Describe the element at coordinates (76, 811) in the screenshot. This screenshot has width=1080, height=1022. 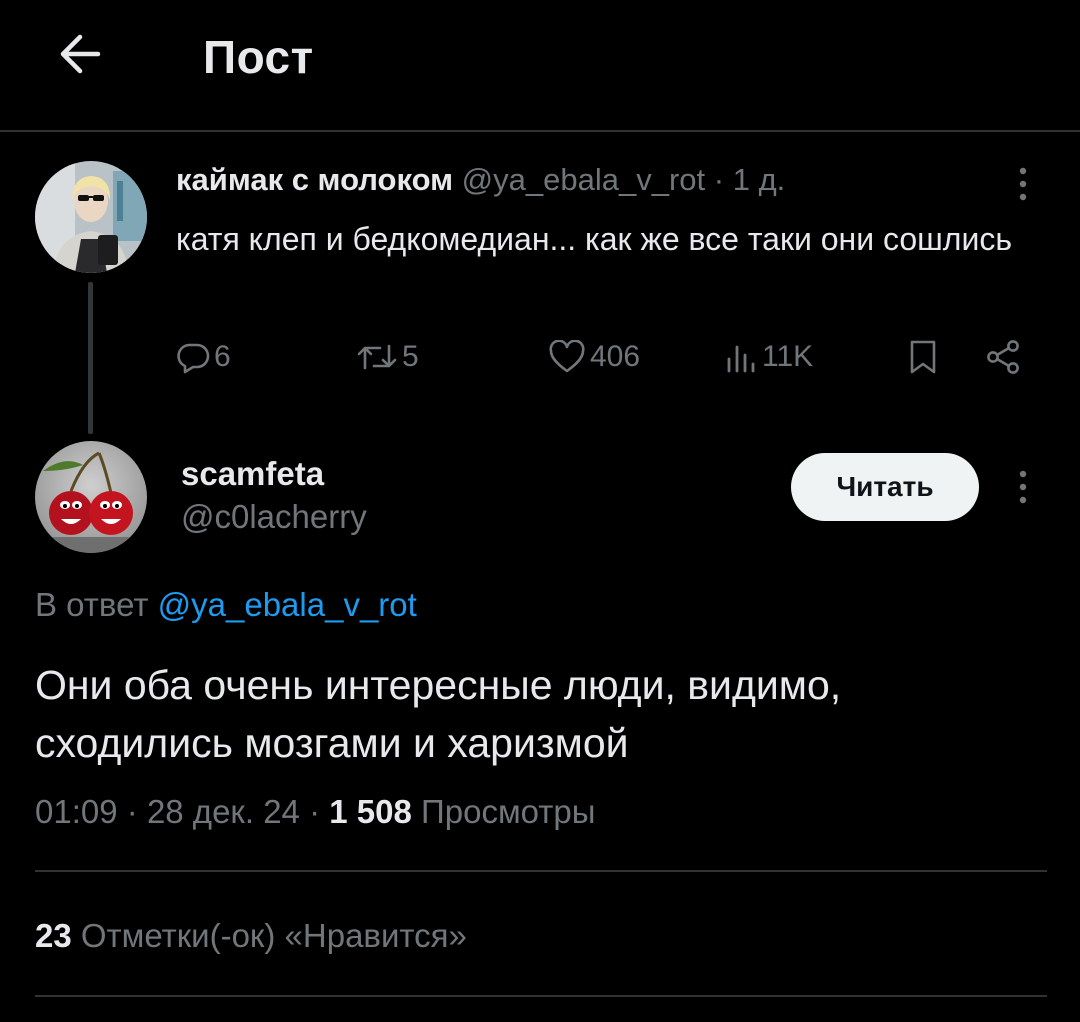
I see `reply-time: 01:09` at that location.